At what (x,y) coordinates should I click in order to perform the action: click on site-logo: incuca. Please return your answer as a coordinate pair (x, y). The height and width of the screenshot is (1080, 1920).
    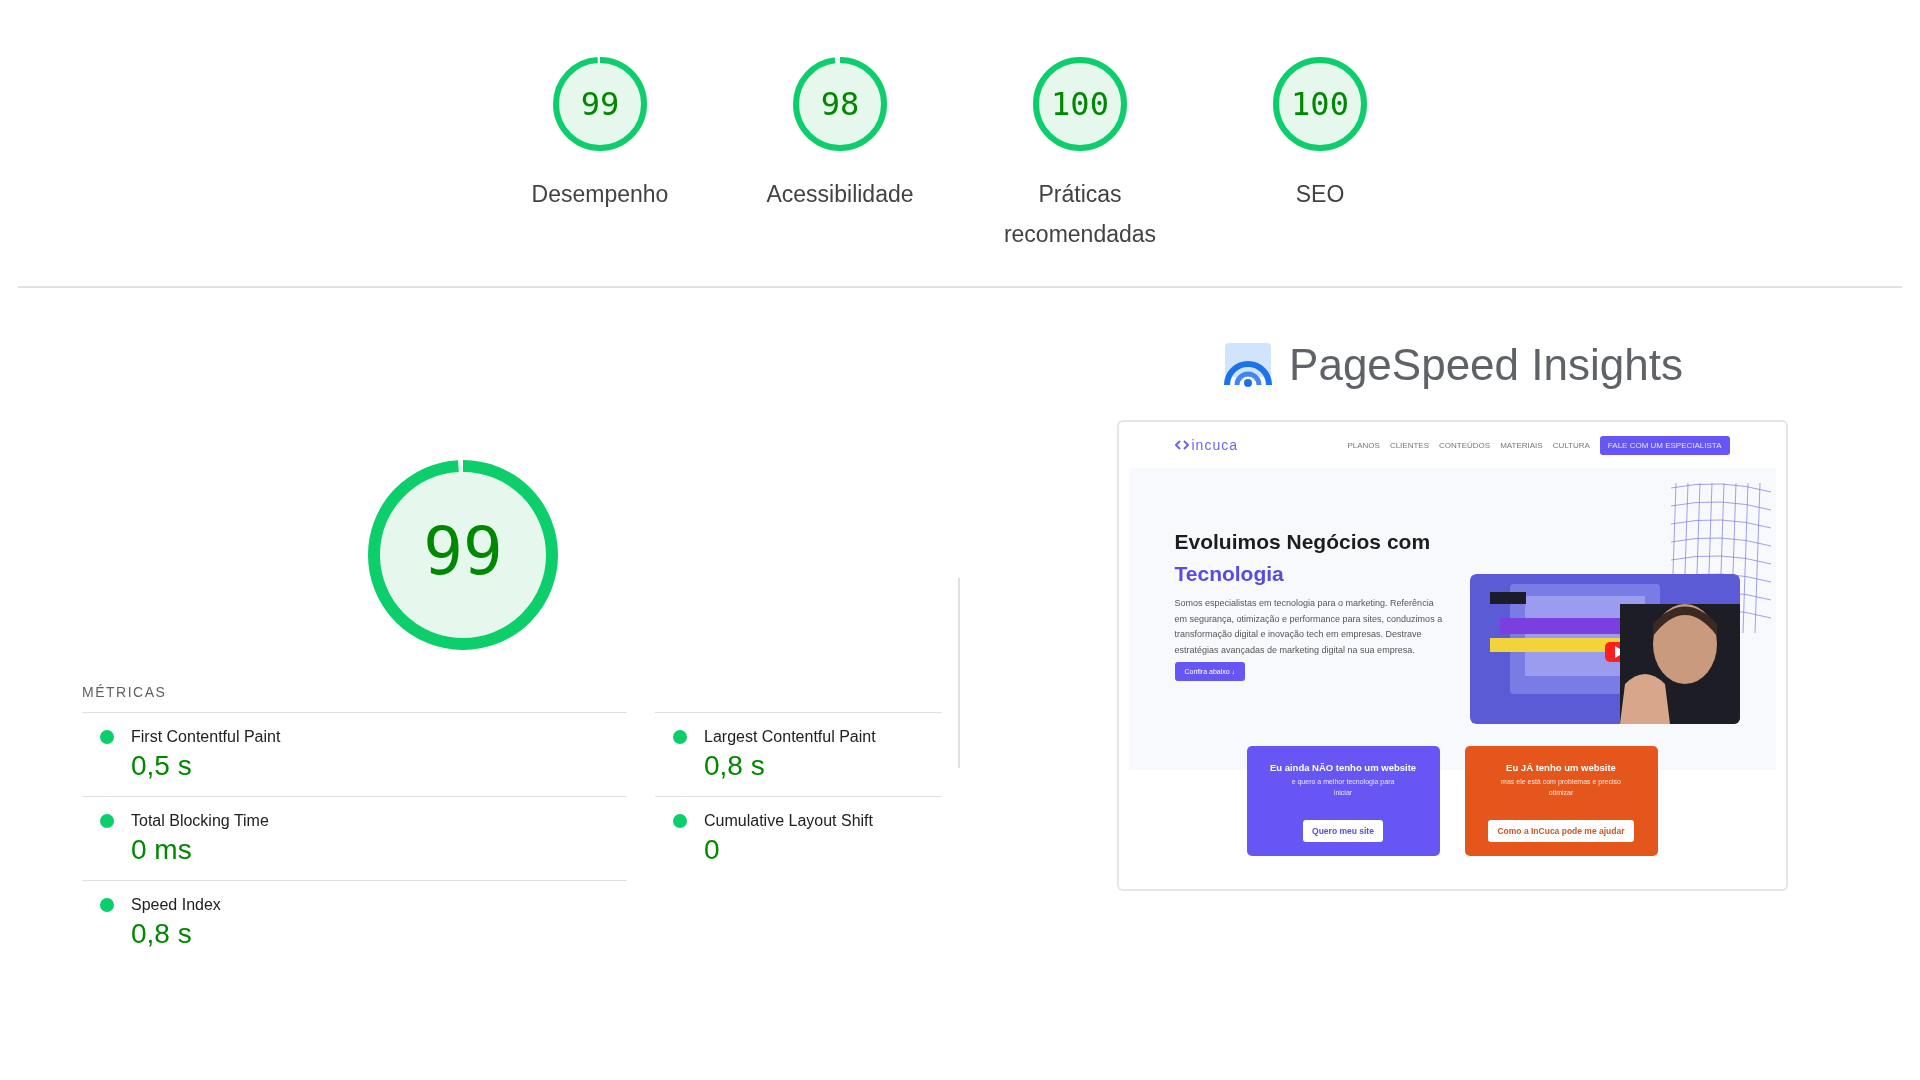
    Looking at the image, I should click on (1214, 445).